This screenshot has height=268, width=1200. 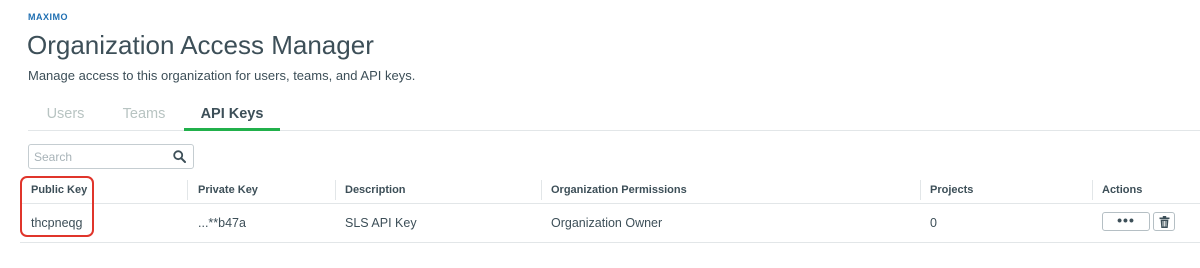 What do you see at coordinates (228, 190) in the screenshot?
I see `col-header-private-key: Private Key` at bounding box center [228, 190].